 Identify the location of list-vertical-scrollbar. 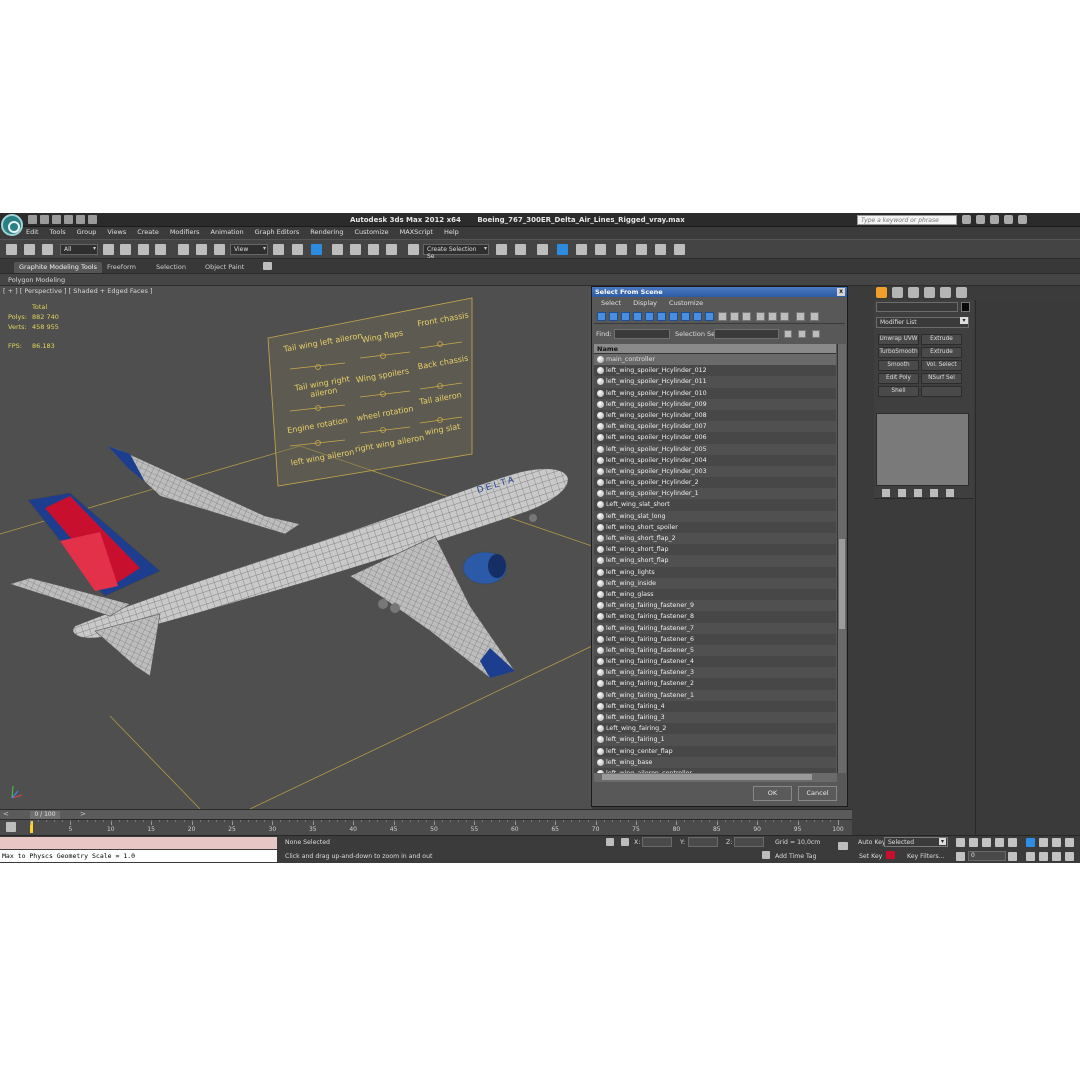
(841, 558).